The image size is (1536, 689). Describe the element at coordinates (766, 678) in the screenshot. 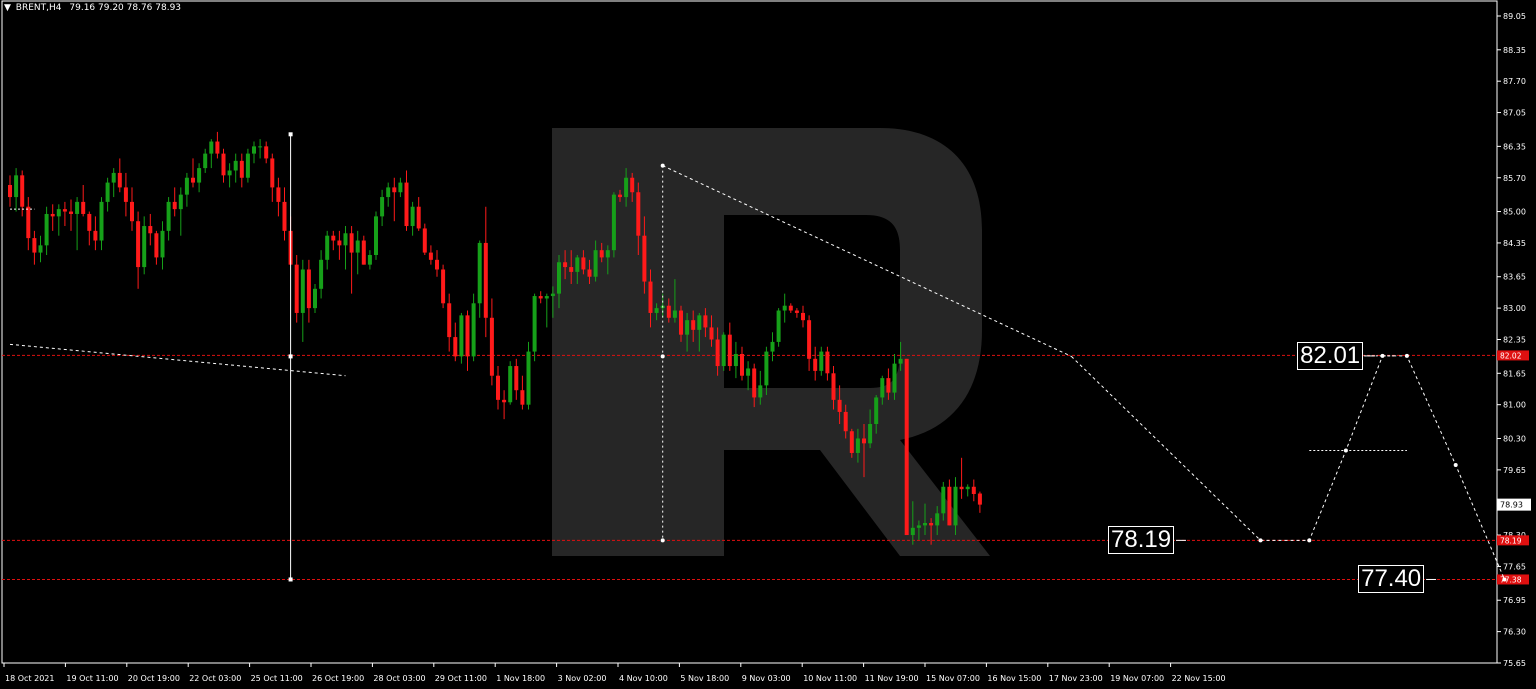

I see `x-tick-label: 9 Nov 03:00` at that location.